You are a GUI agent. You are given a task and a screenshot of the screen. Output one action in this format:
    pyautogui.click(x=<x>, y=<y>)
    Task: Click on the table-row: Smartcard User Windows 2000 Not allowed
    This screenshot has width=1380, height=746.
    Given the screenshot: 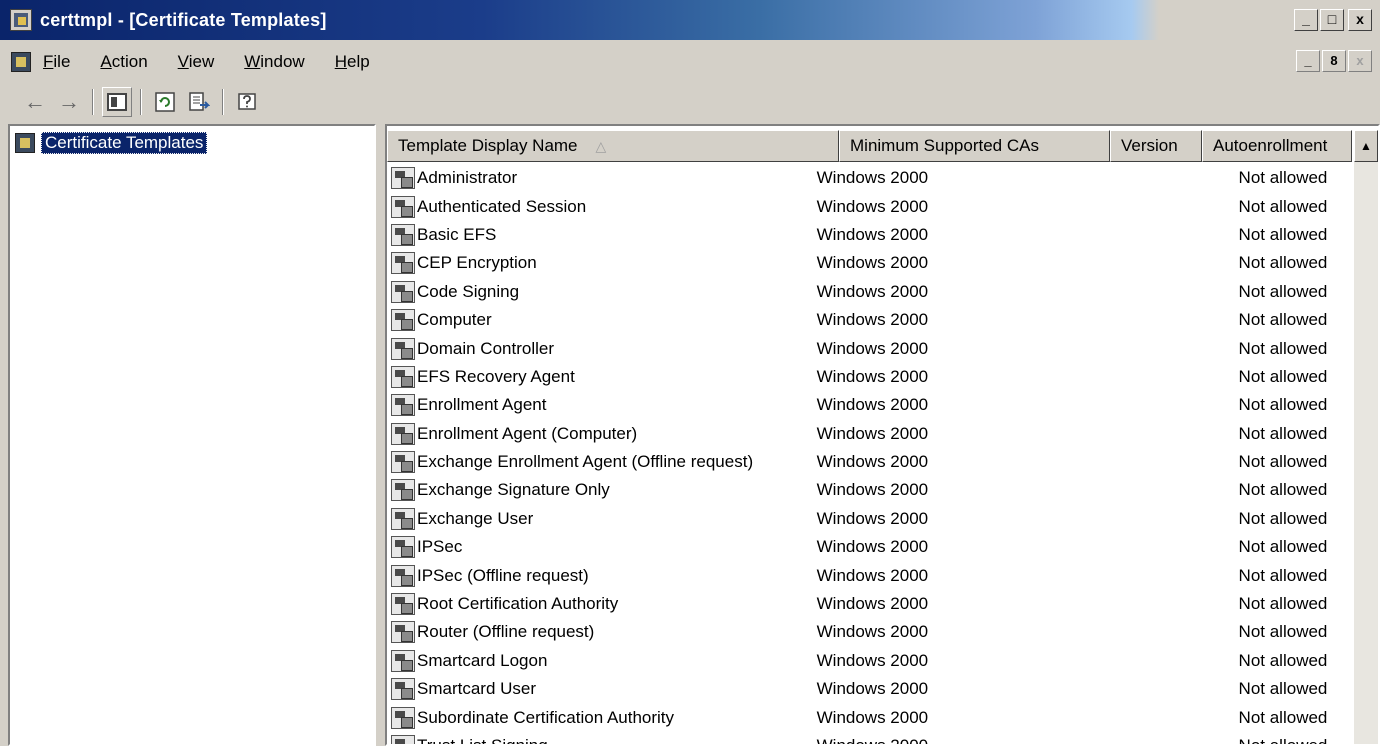 What is the action you would take?
    pyautogui.click(x=872, y=689)
    